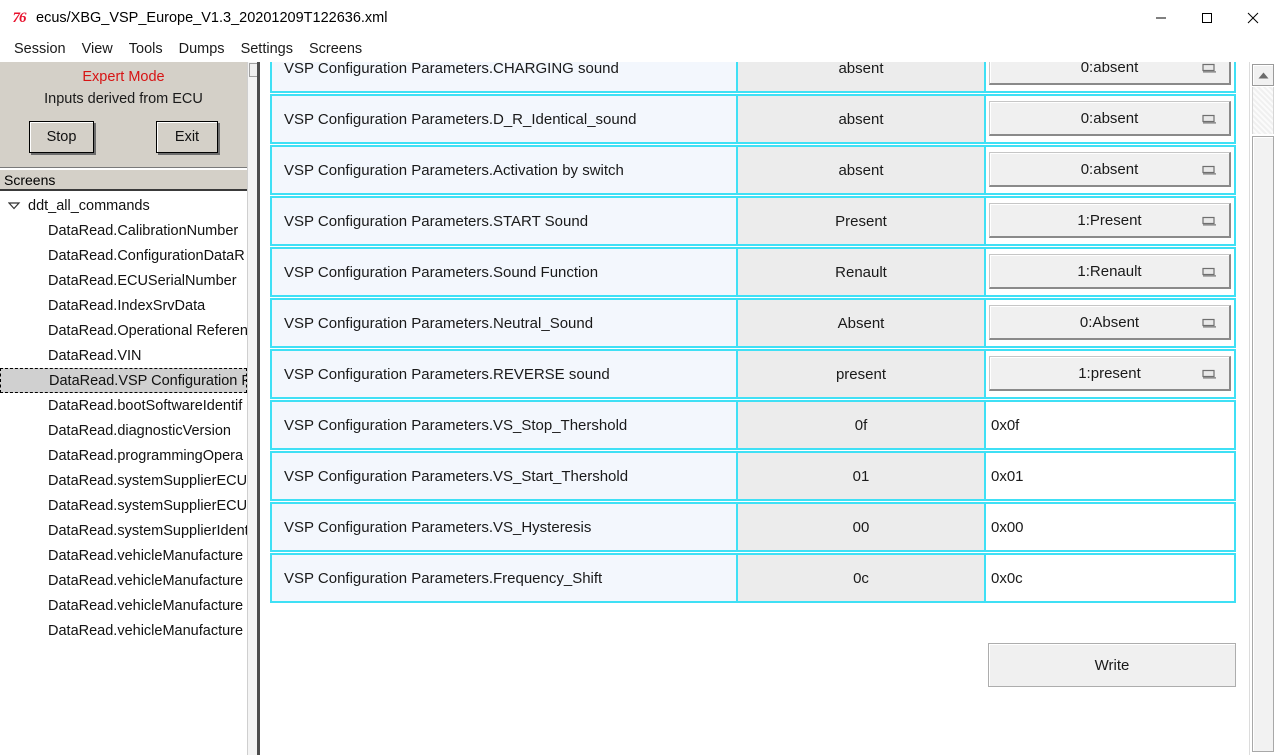 The width and height of the screenshot is (1276, 755). I want to click on tree-item: DataRead.CalibrationNumber, so click(123, 230).